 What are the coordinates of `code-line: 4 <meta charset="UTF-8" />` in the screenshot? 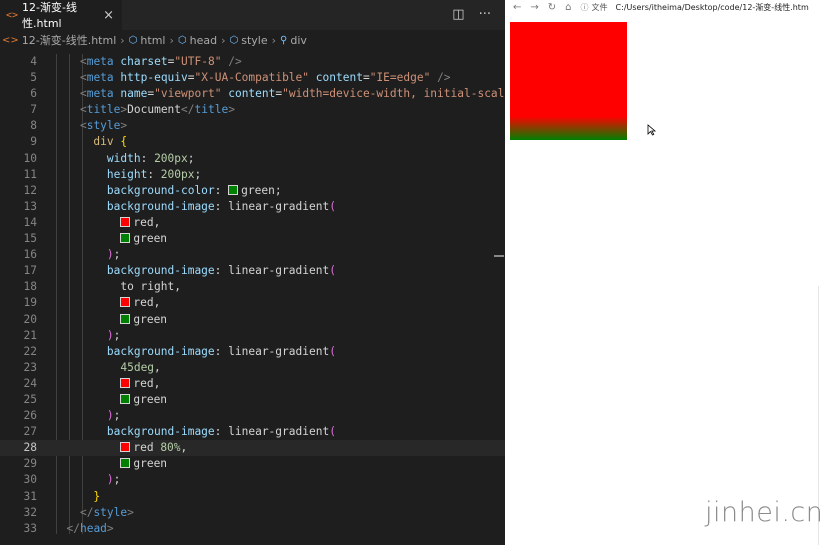 It's located at (252, 62).